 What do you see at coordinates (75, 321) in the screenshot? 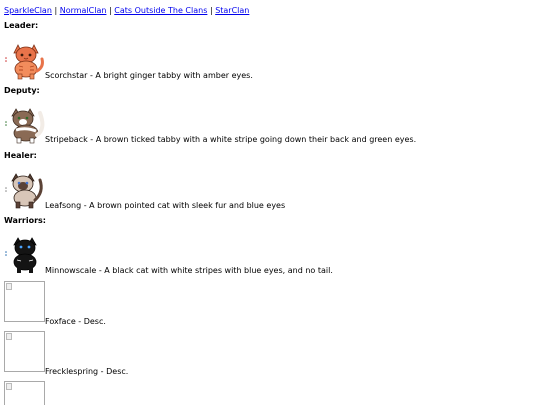
I see `cat-description: Foxface - Desc.` at bounding box center [75, 321].